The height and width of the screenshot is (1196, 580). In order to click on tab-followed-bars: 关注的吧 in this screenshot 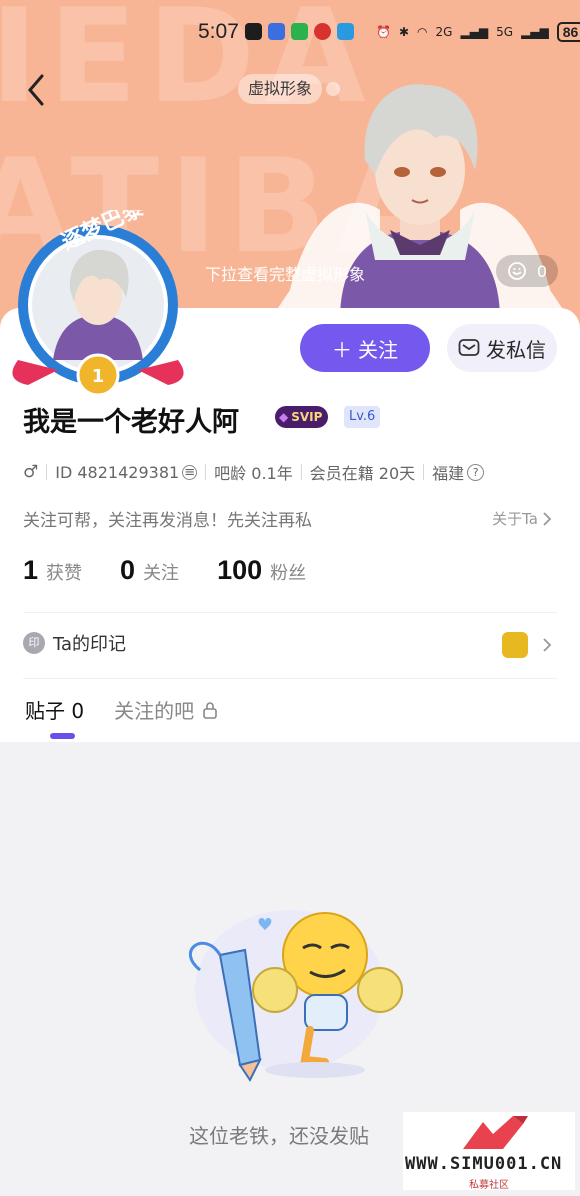, I will do `click(166, 709)`.